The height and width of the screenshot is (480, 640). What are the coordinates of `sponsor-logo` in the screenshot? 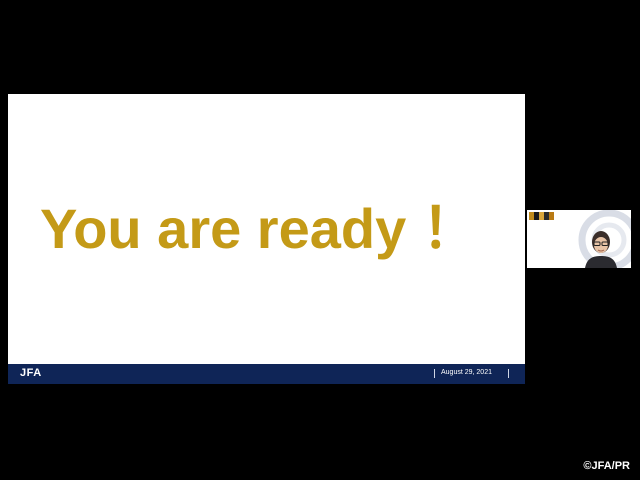 It's located at (541, 216).